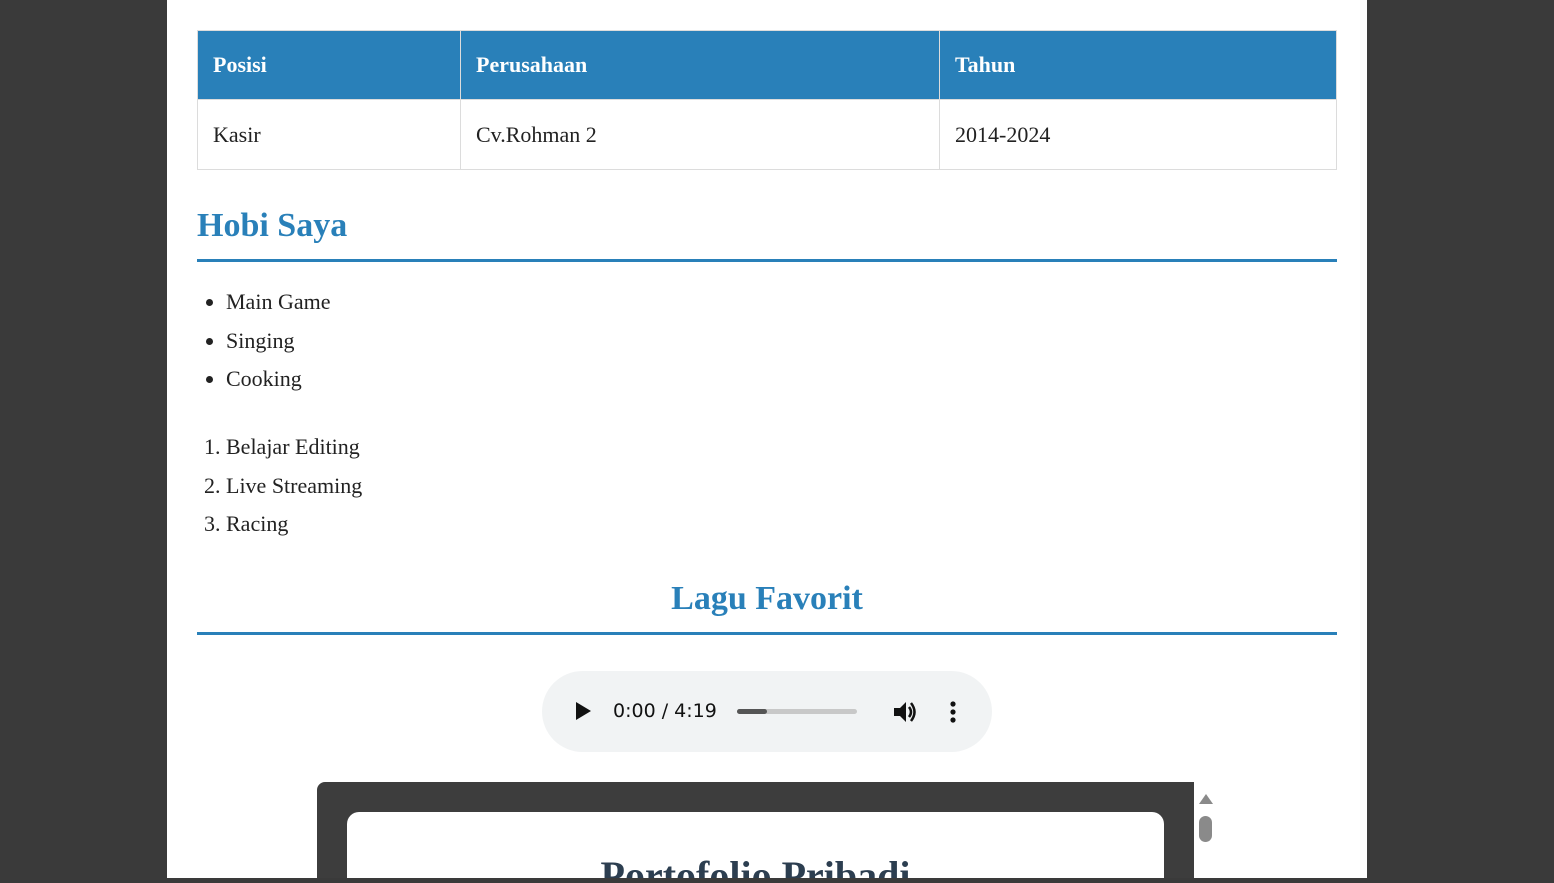 This screenshot has height=883, width=1554. I want to click on embedded-scrollbar, so click(1205, 830).